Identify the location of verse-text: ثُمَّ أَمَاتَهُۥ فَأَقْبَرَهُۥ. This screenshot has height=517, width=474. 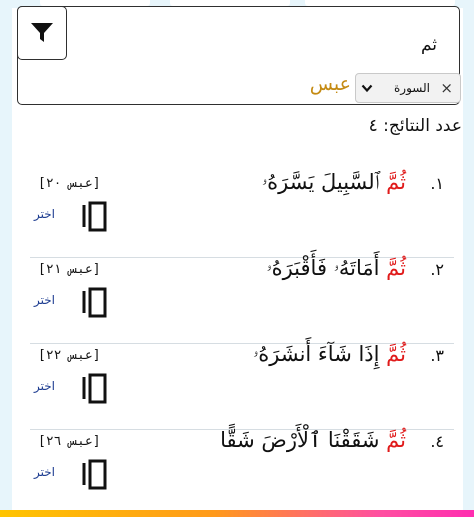
(336, 268).